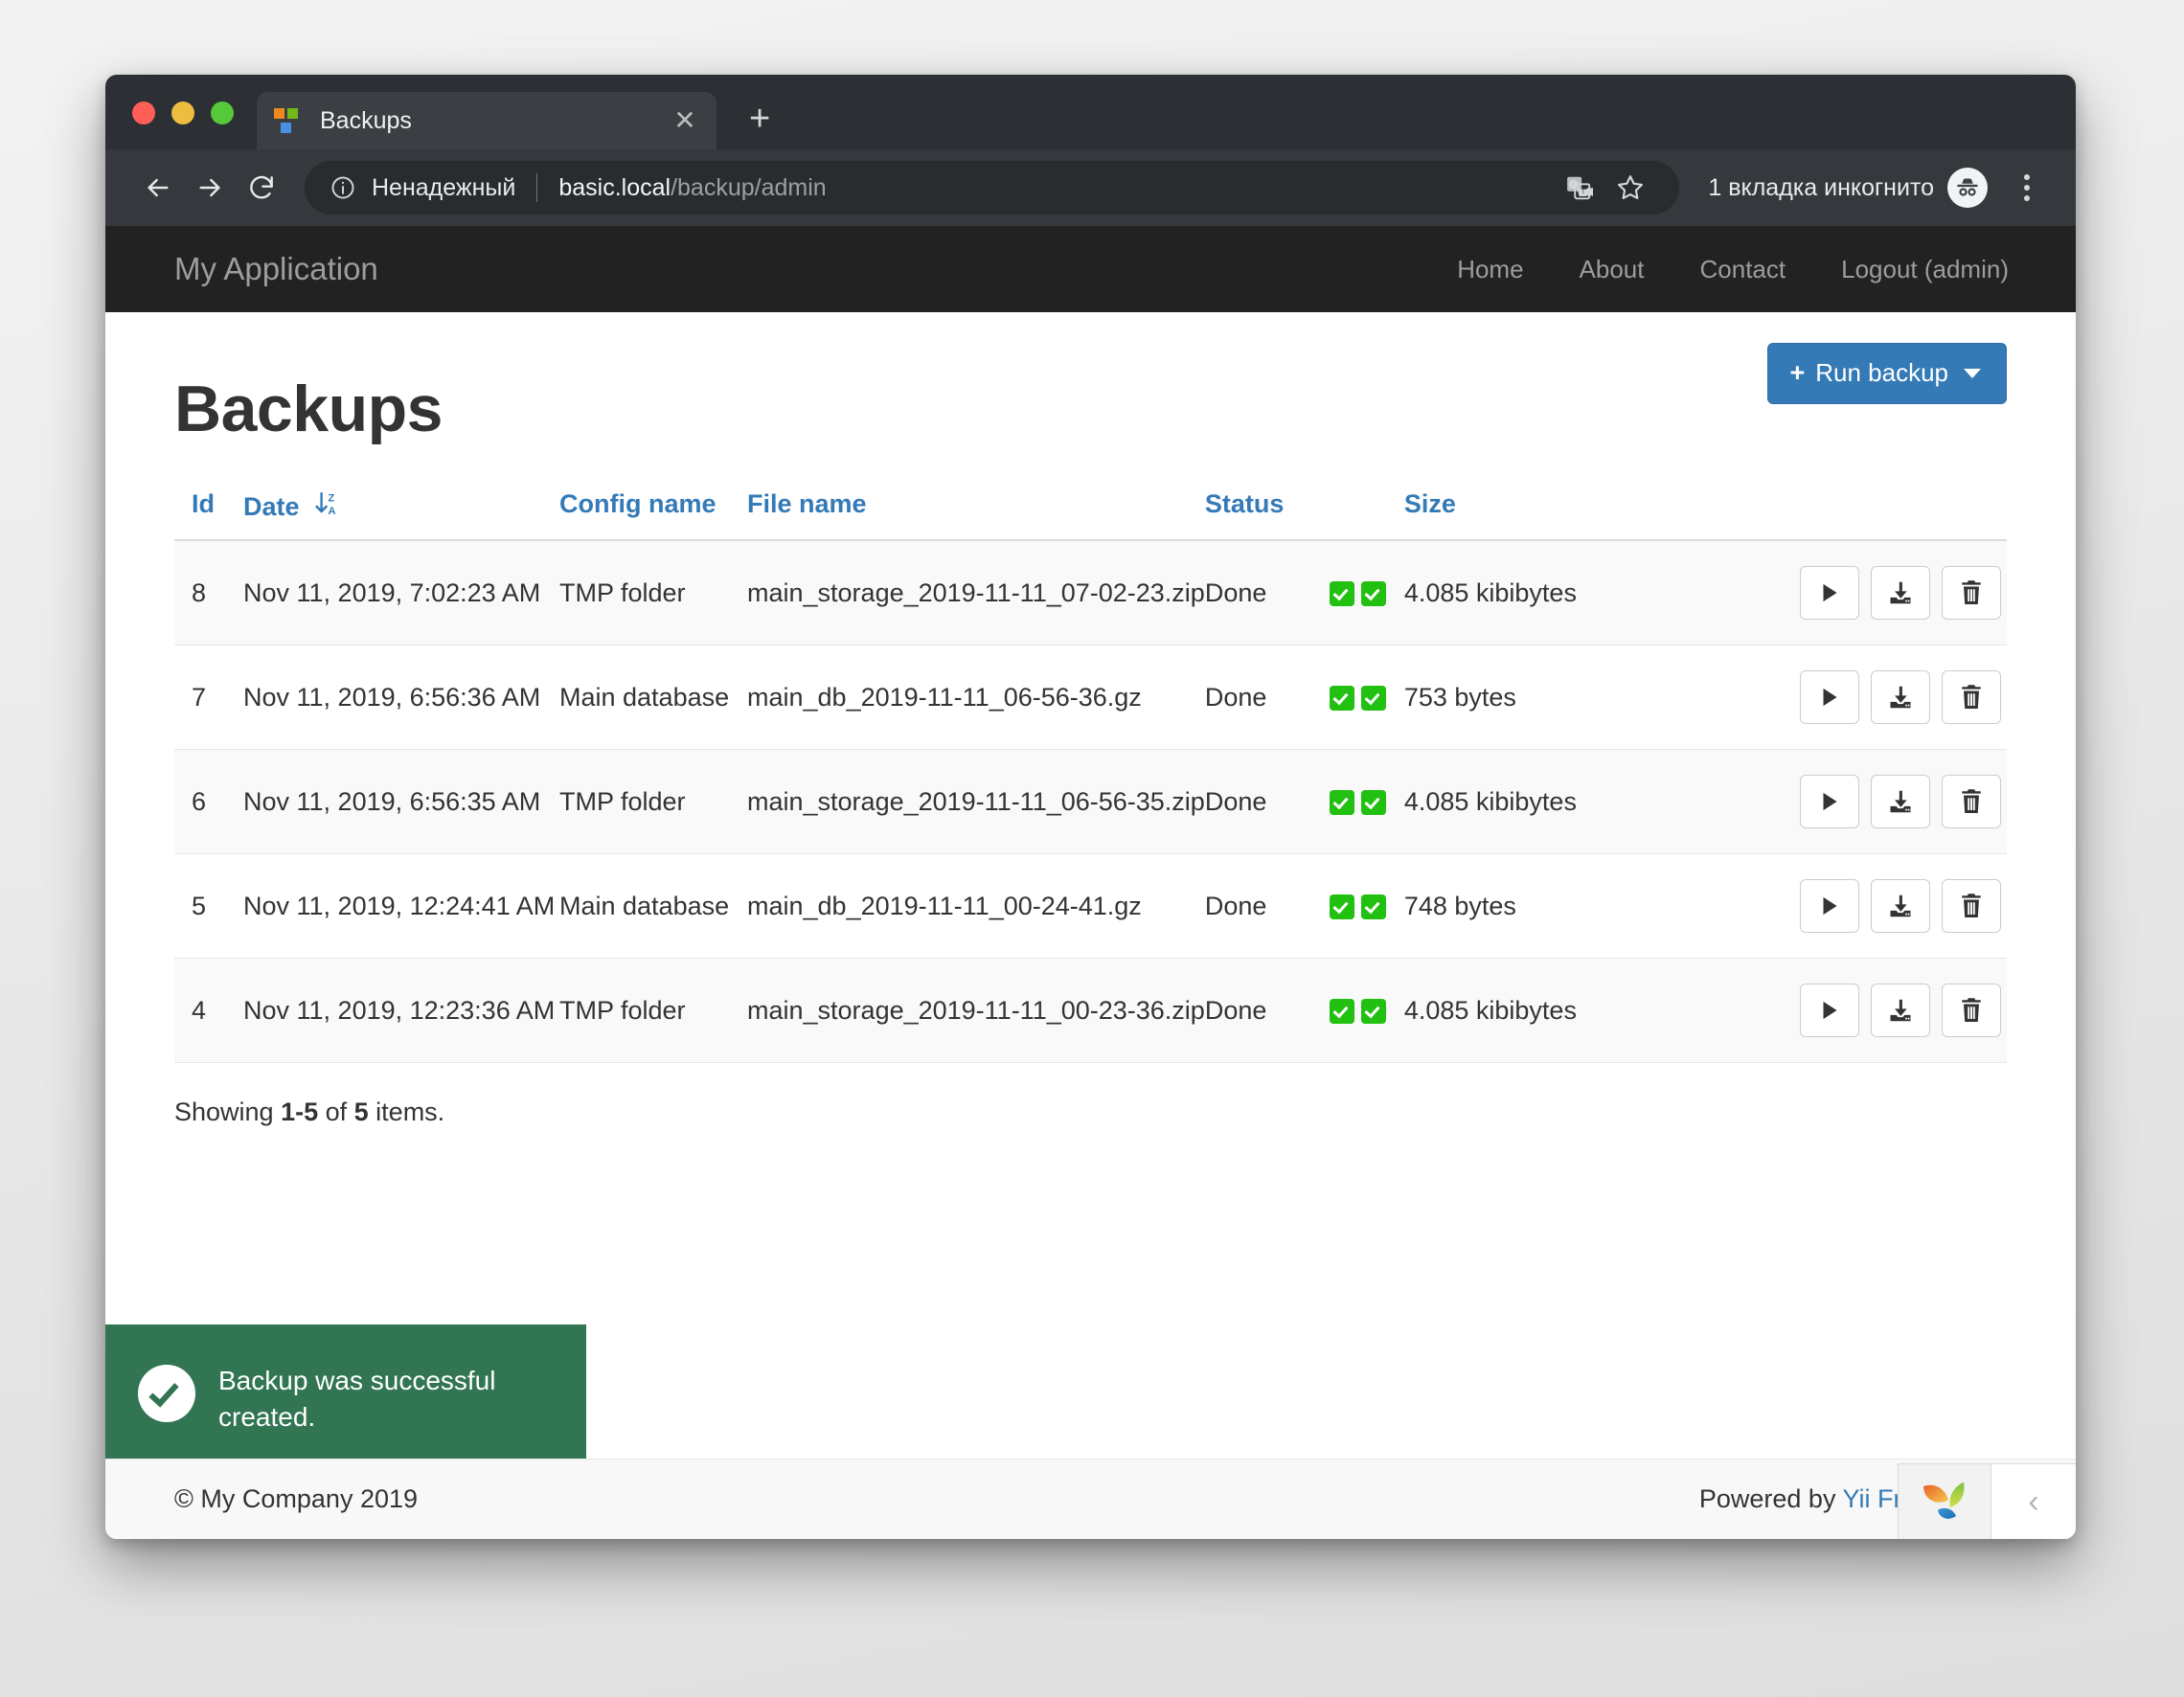 This screenshot has height=1697, width=2184. What do you see at coordinates (208, 1010) in the screenshot?
I see `cell-id: 4` at bounding box center [208, 1010].